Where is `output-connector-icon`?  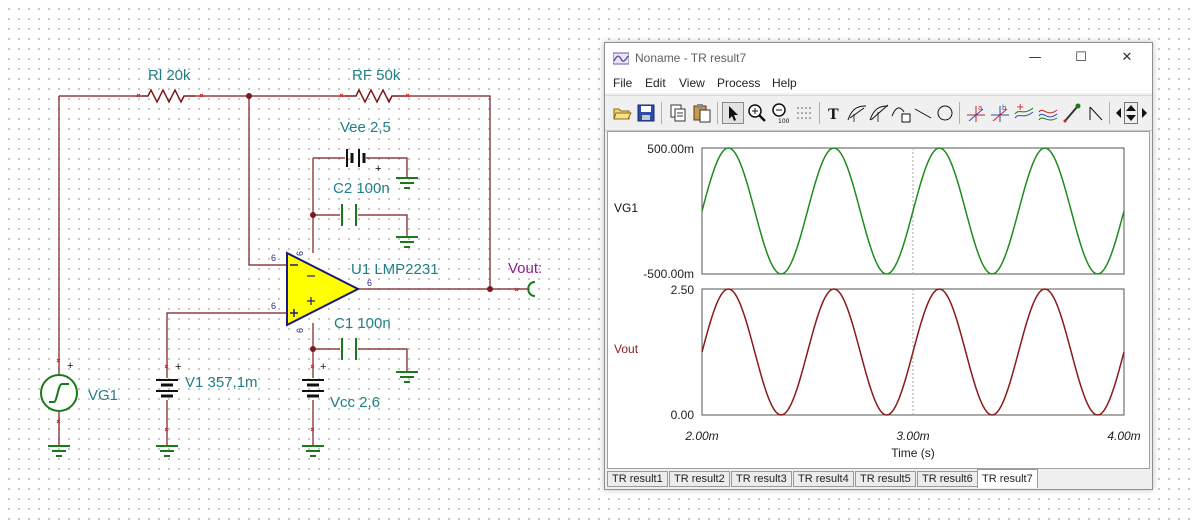
output-connector-icon is located at coordinates (531, 289).